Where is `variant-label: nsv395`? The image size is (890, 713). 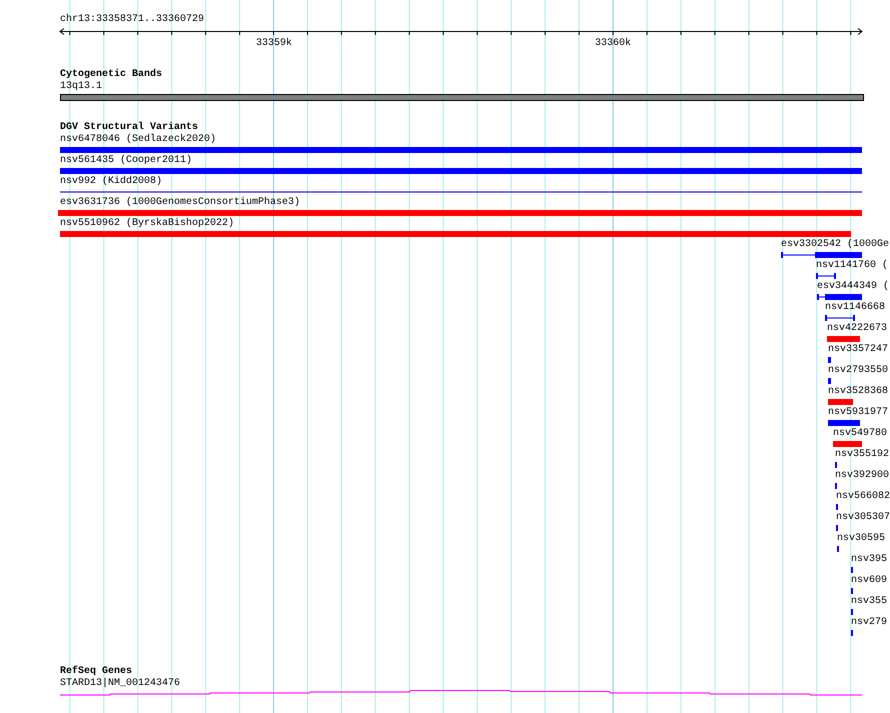
variant-label: nsv395 is located at coordinates (869, 560).